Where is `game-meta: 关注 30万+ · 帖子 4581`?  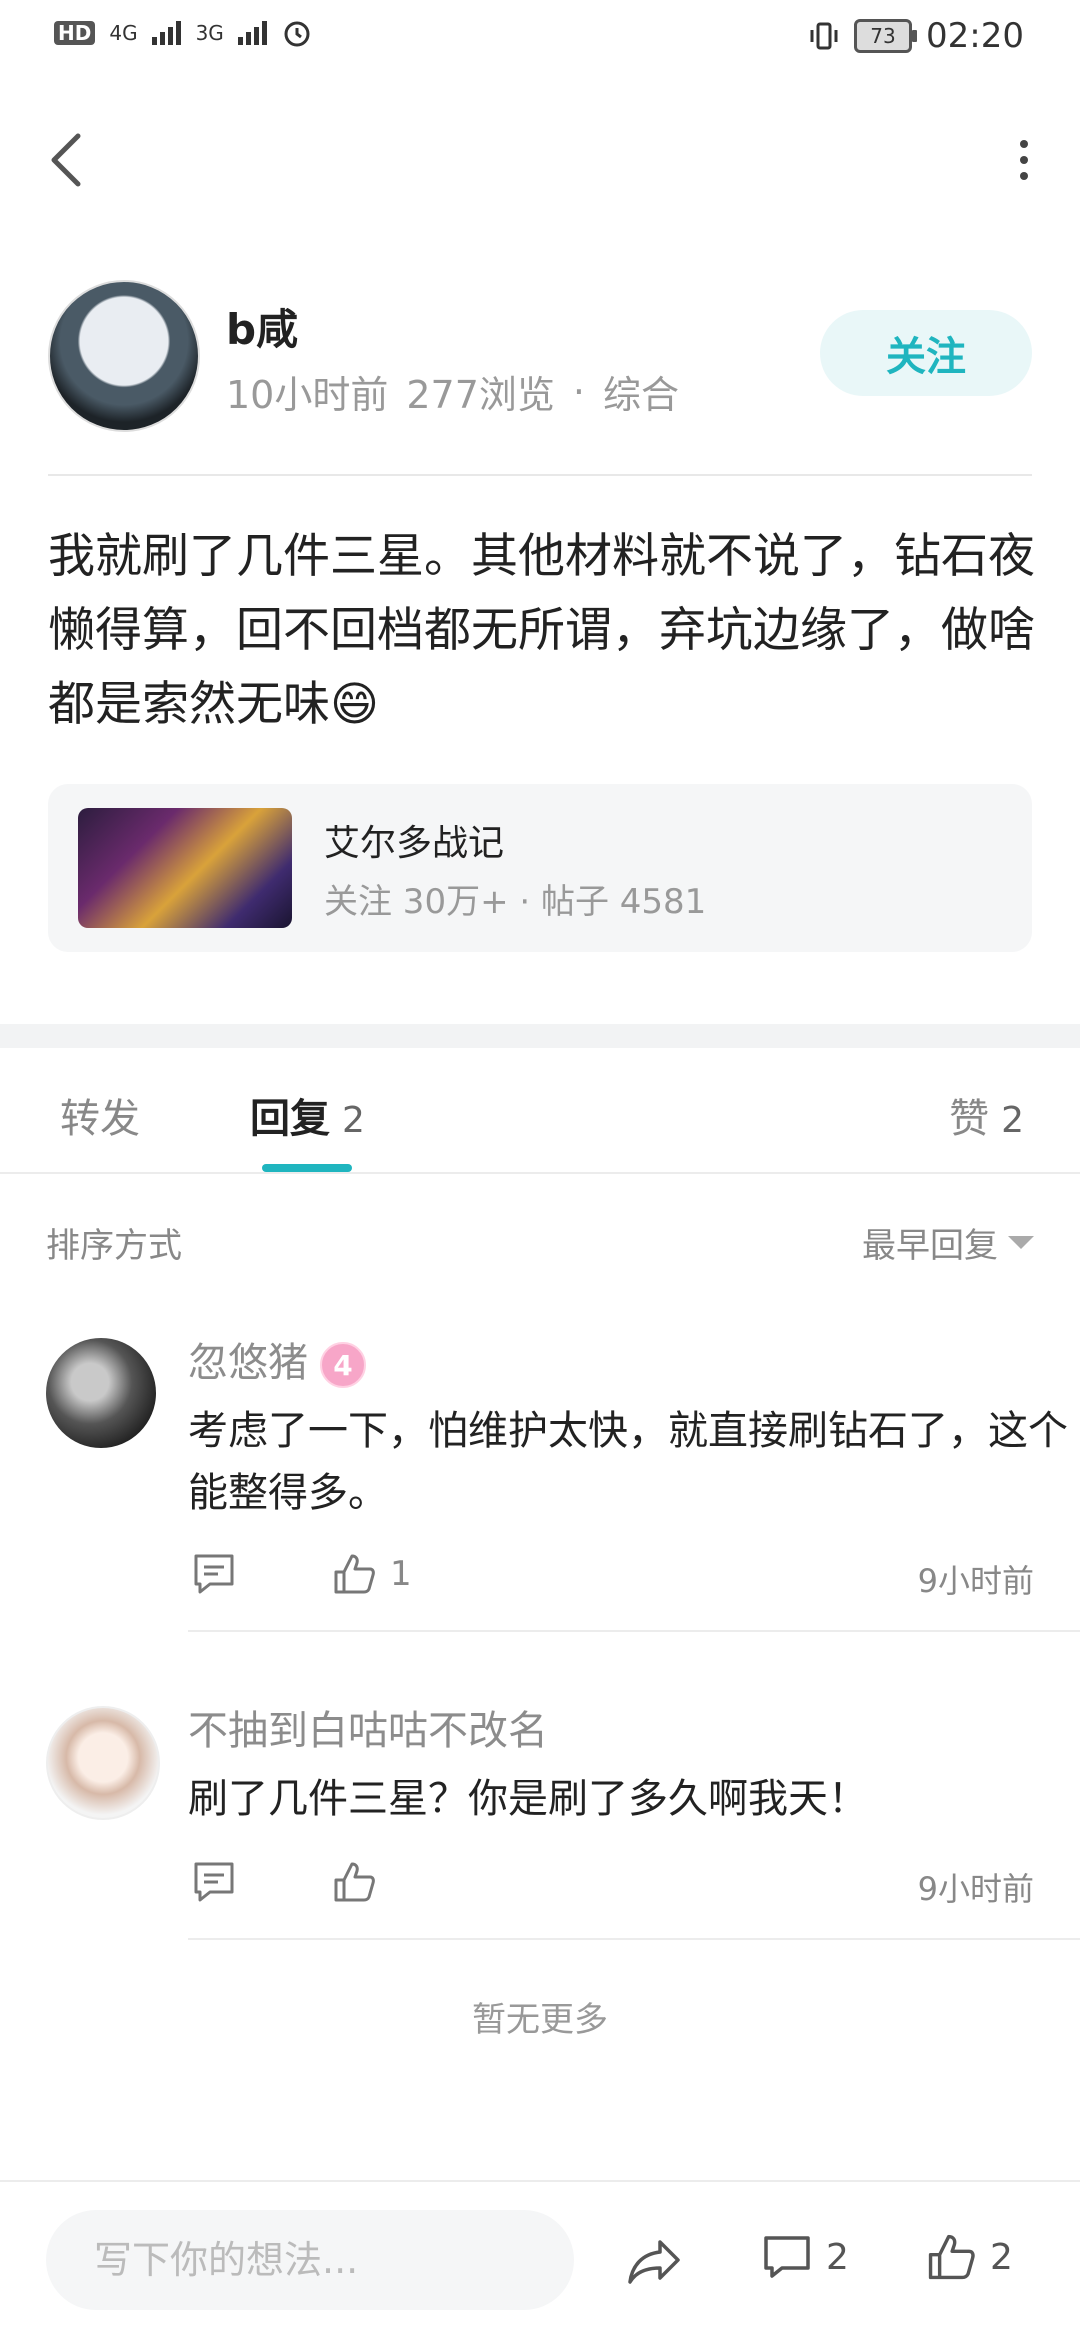 game-meta: 关注 30万+ · 帖子 4581 is located at coordinates (515, 902).